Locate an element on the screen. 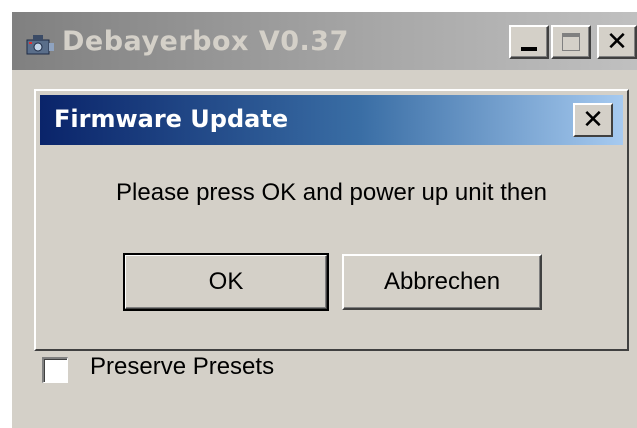 The height and width of the screenshot is (428, 637). app-camera-icon is located at coordinates (40, 44).